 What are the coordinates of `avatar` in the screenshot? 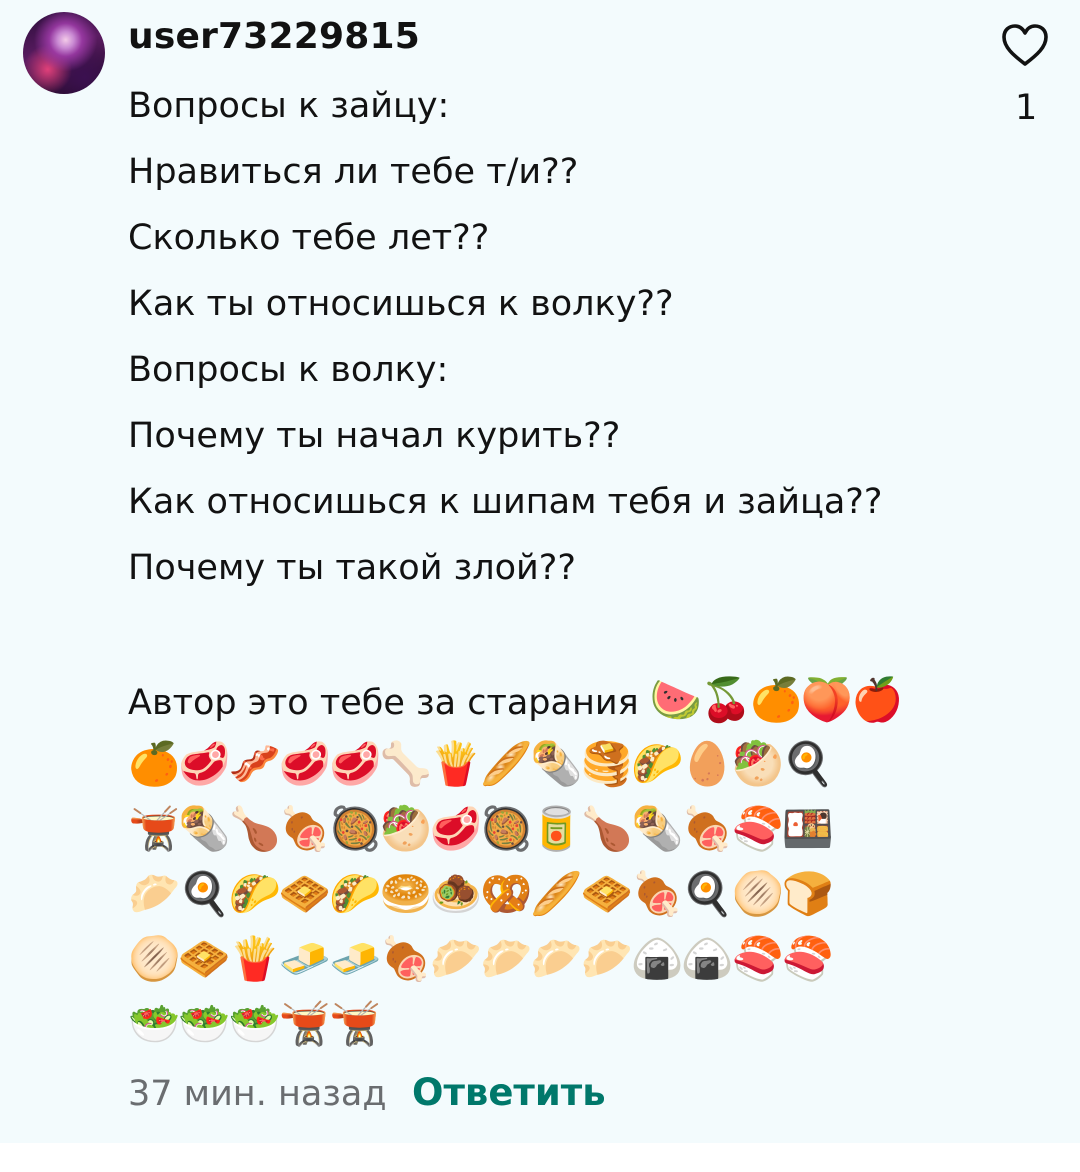 It's located at (64, 53).